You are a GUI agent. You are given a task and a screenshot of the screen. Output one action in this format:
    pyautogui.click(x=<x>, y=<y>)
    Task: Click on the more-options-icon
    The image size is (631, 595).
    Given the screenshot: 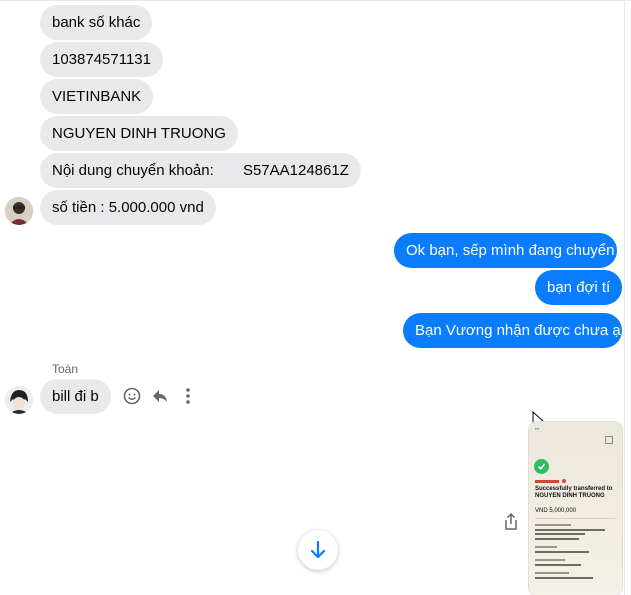 What is the action you would take?
    pyautogui.click(x=188, y=396)
    